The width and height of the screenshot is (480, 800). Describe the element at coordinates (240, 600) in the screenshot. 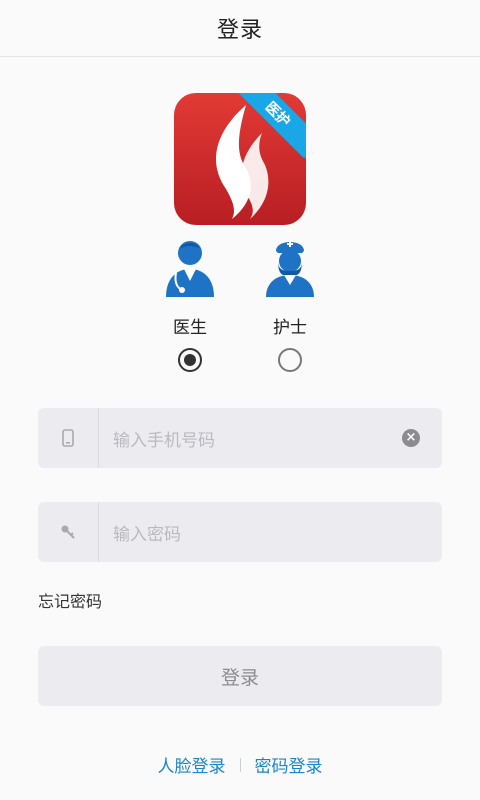

I see `forgot-password-link: 忘记密码` at that location.